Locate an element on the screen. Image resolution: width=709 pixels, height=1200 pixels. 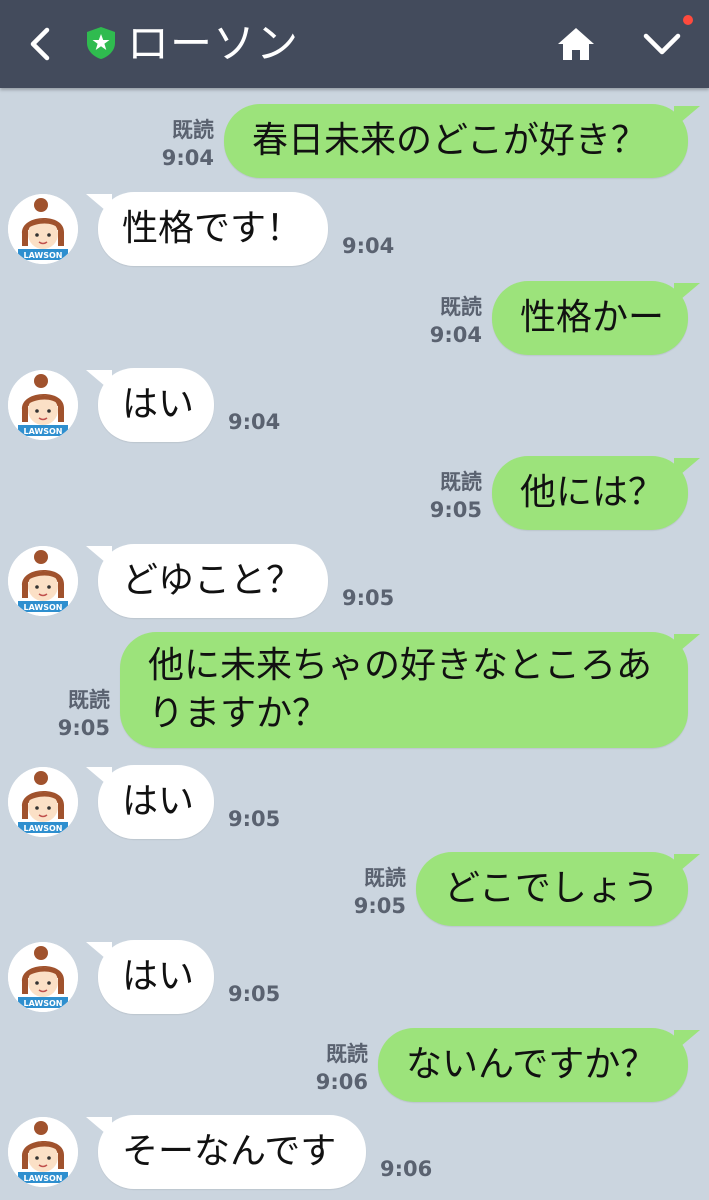
message-bubble: 他には？ is located at coordinates (590, 493).